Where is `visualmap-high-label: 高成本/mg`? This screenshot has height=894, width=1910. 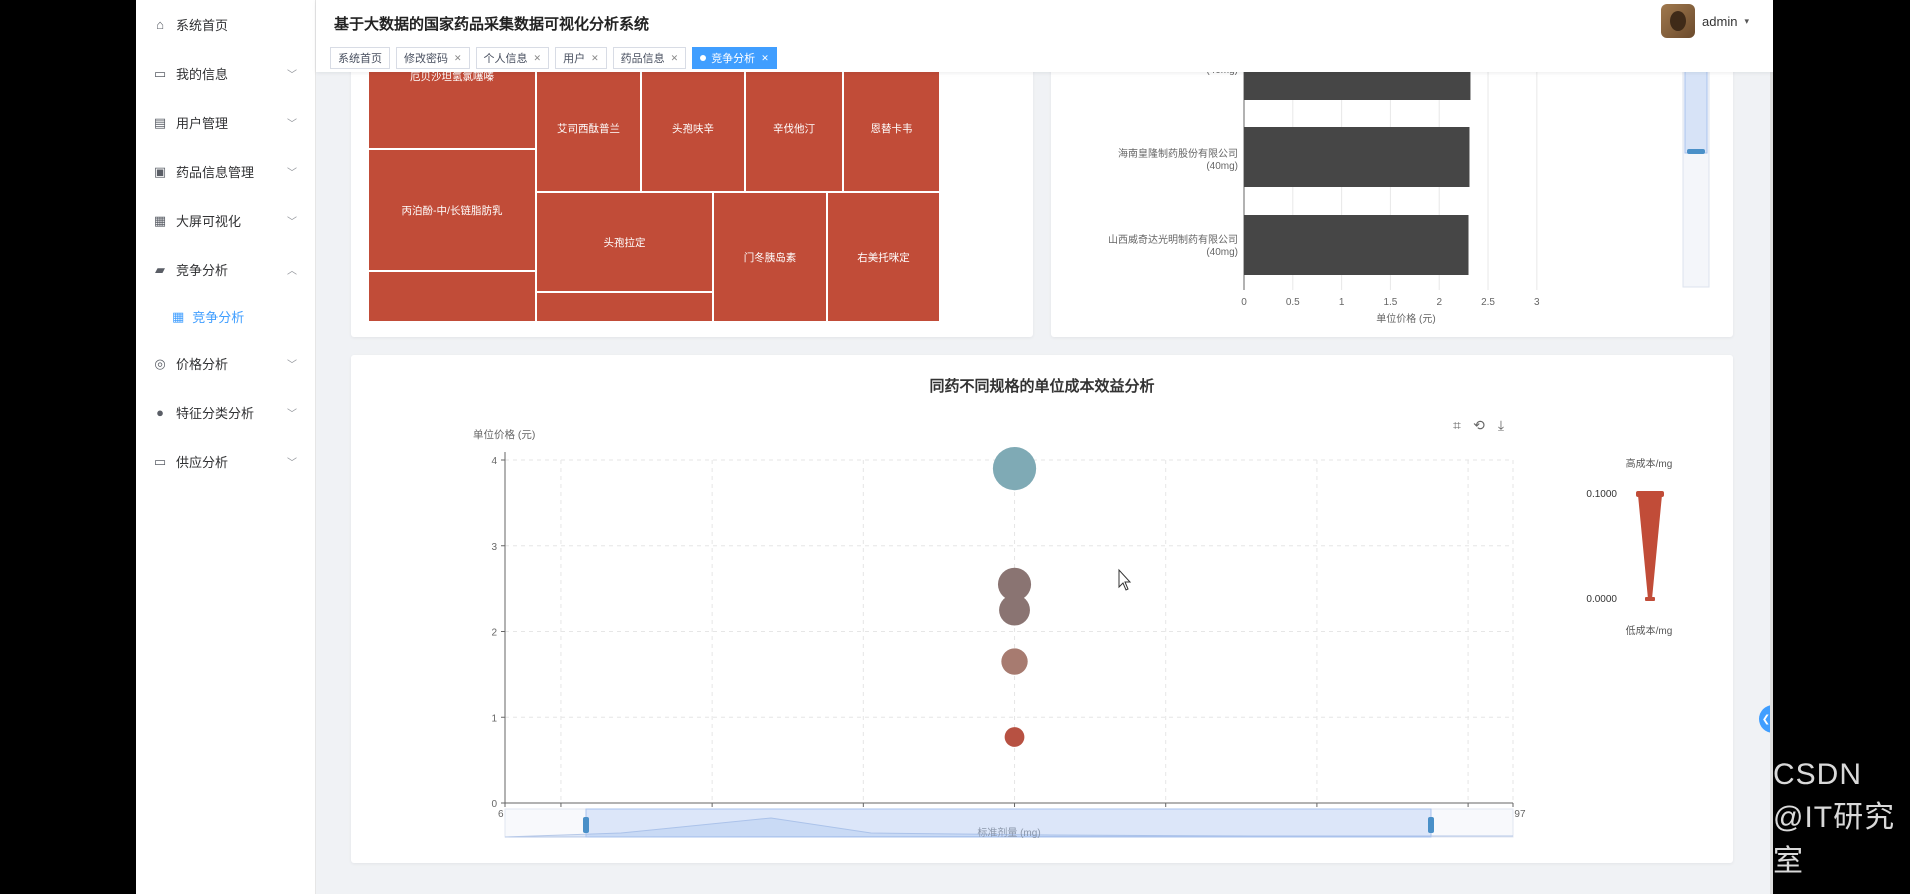
visualmap-high-label: 高成本/mg is located at coordinates (1649, 463).